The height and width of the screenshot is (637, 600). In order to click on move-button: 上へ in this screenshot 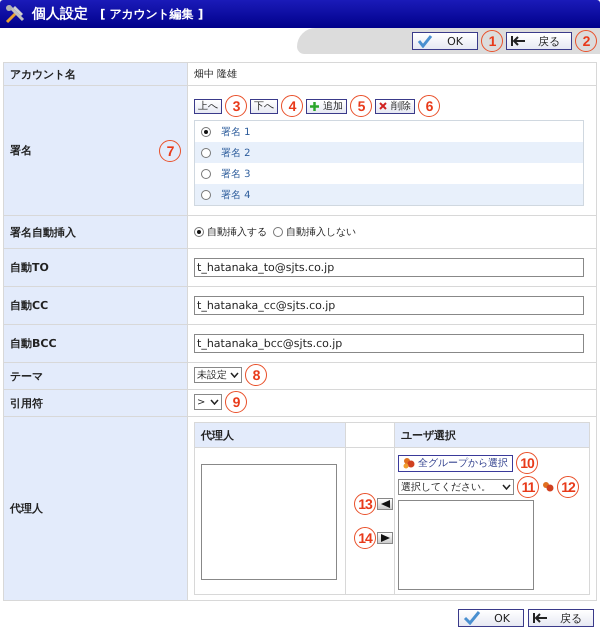, I will do `click(208, 106)`.